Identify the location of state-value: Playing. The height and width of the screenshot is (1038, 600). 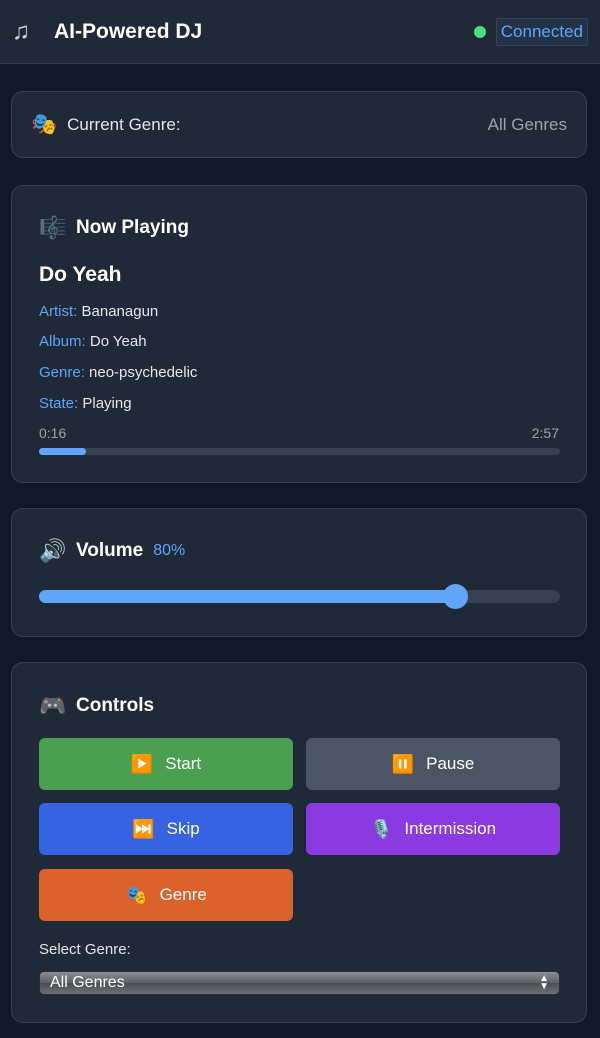
(107, 403).